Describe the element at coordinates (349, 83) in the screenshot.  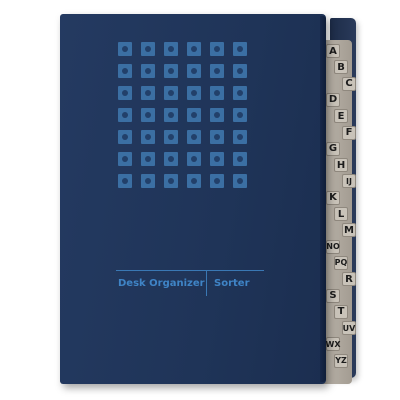
I see `index-tab: C` at that location.